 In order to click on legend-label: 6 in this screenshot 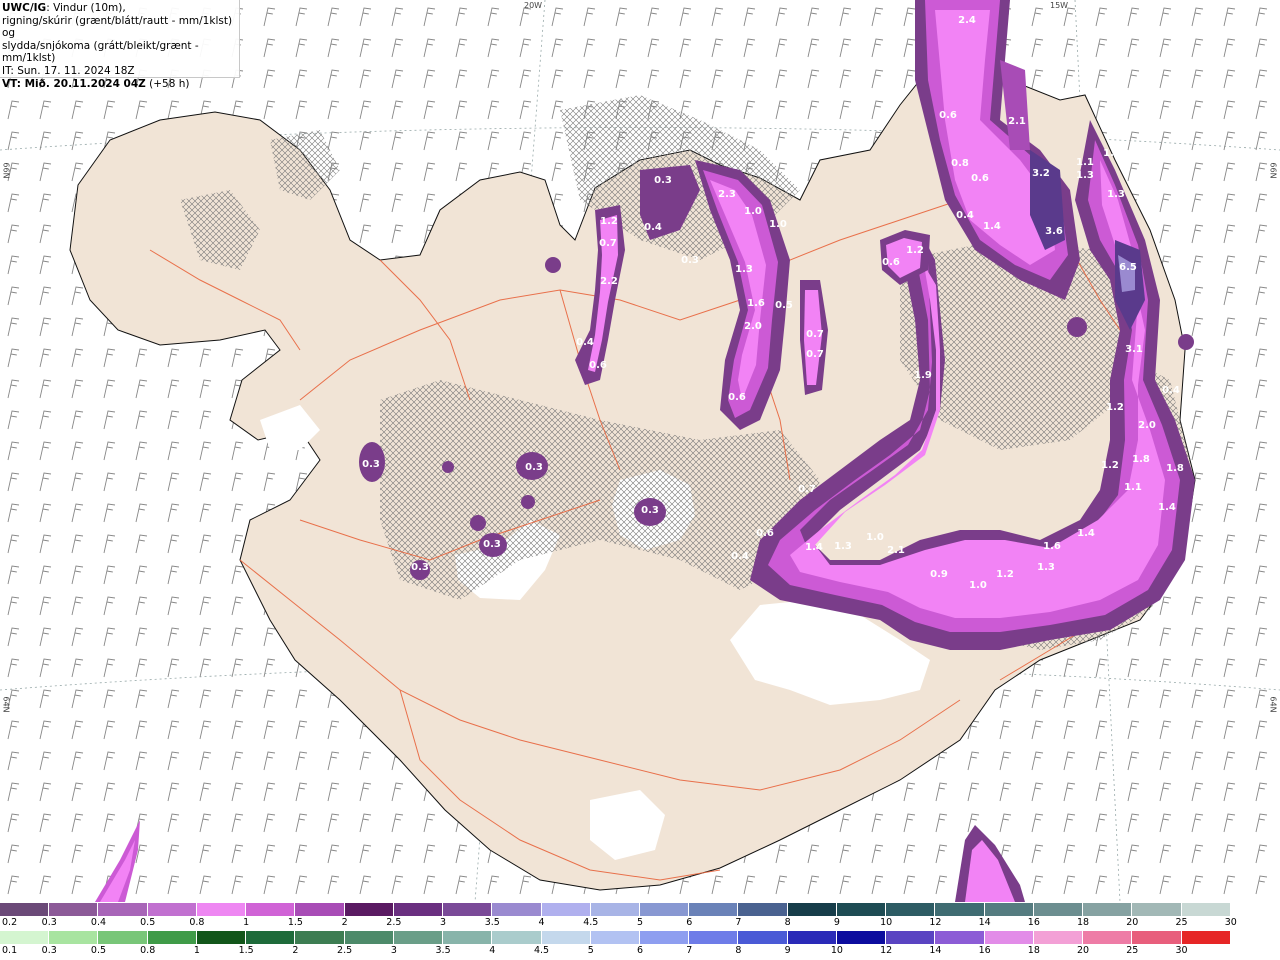, I will do `click(640, 950)`.